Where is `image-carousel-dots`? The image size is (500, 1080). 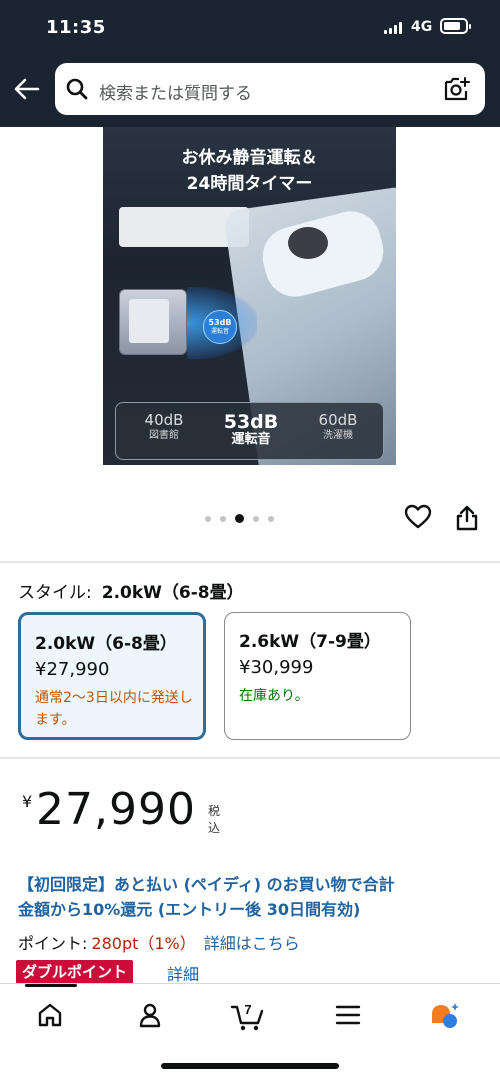 image-carousel-dots is located at coordinates (239, 518).